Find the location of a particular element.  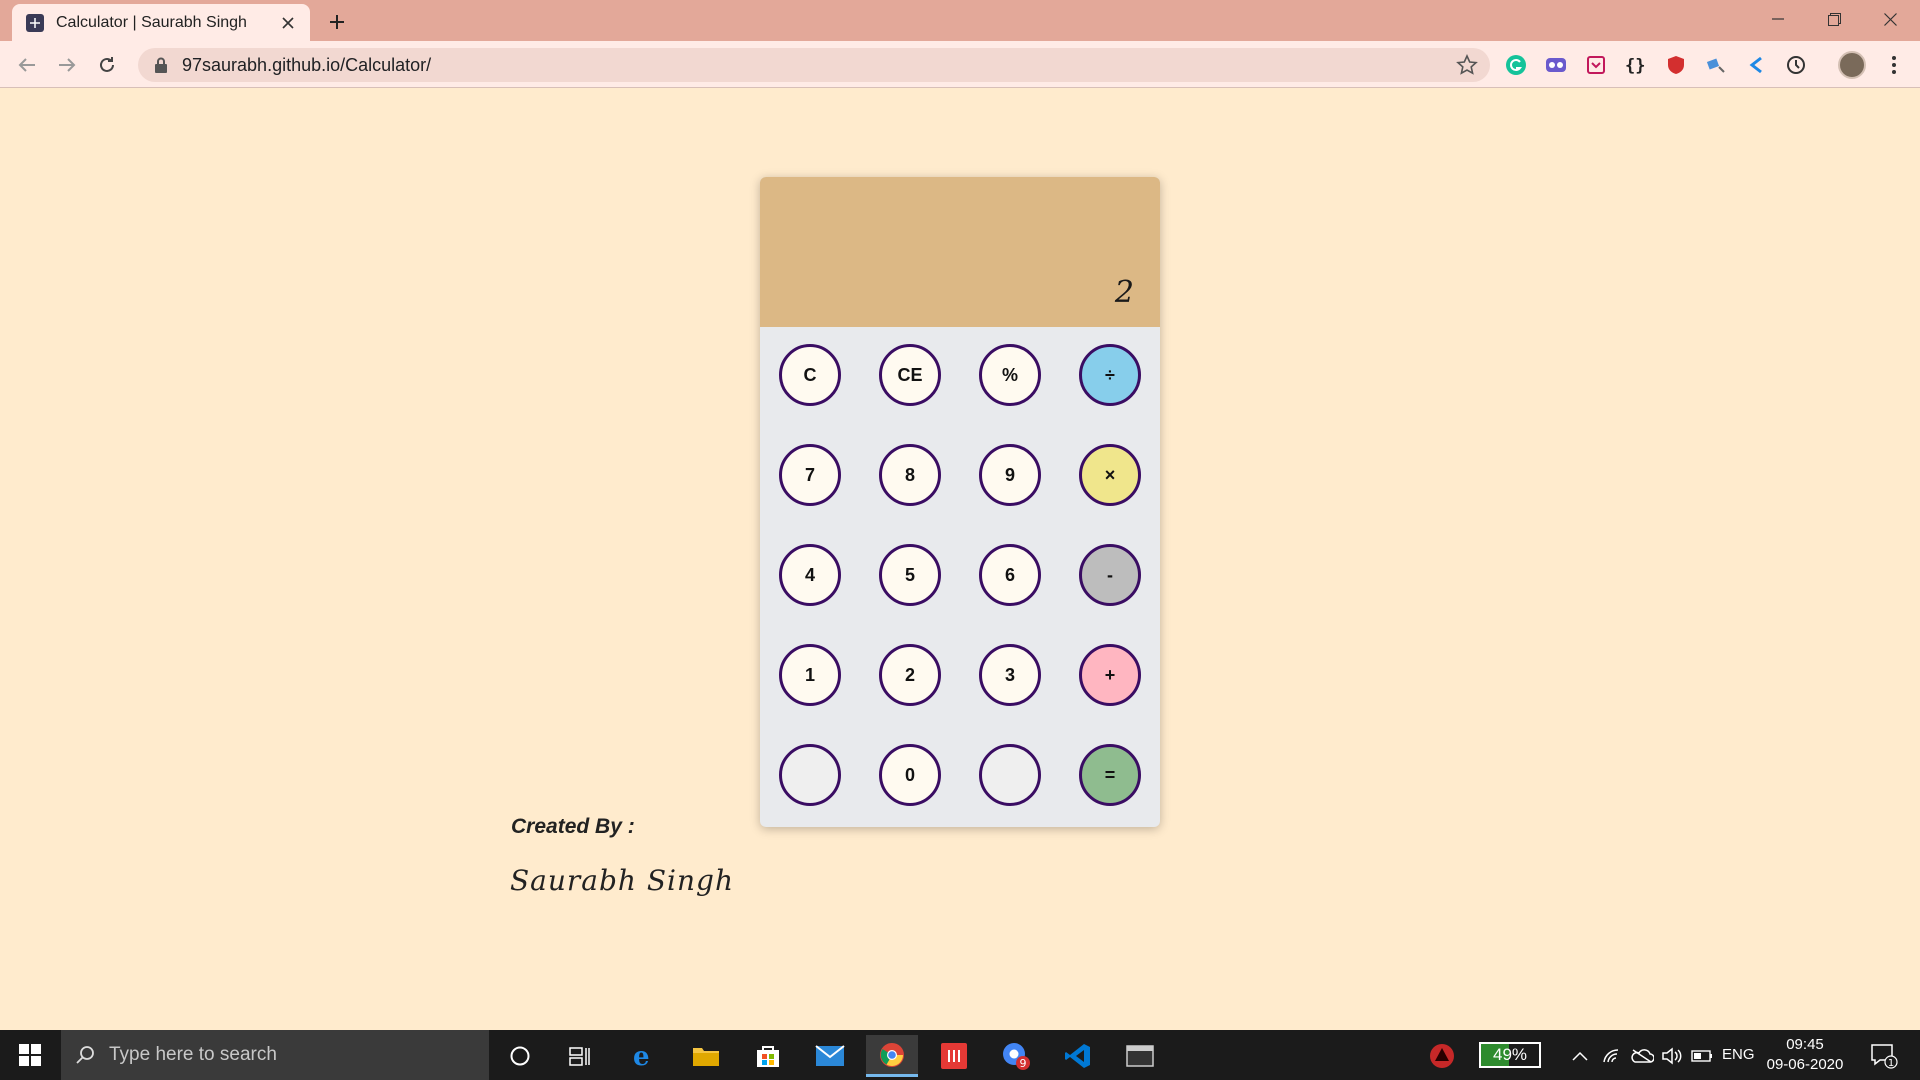

store-icon is located at coordinates (768, 1056).